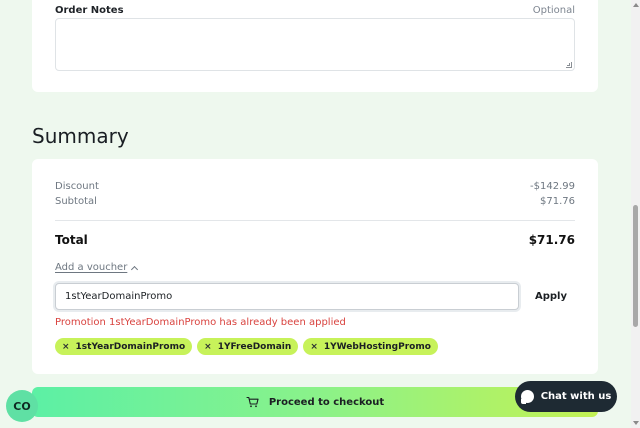 This screenshot has height=428, width=640. What do you see at coordinates (91, 267) in the screenshot?
I see `add-voucher-label: Add a voucher` at bounding box center [91, 267].